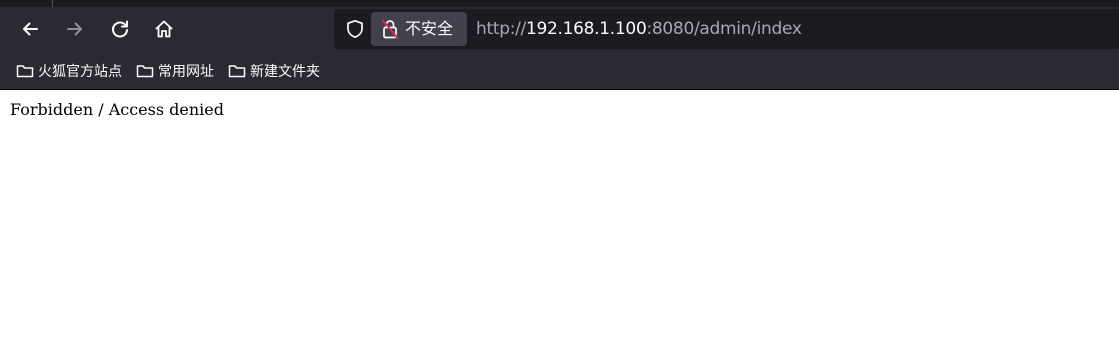 This screenshot has height=339, width=1119. I want to click on bookmark-folder-firefox-official: 火狐官方站点, so click(69, 71).